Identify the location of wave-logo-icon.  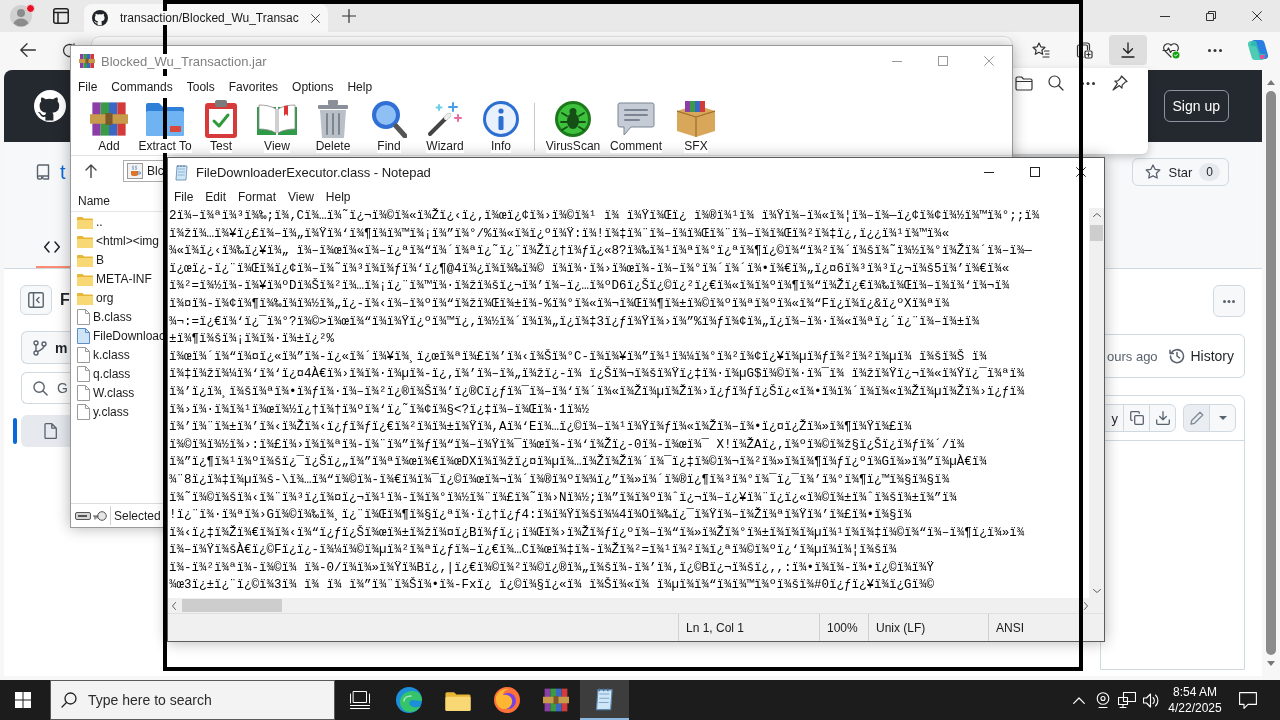
(408, 700).